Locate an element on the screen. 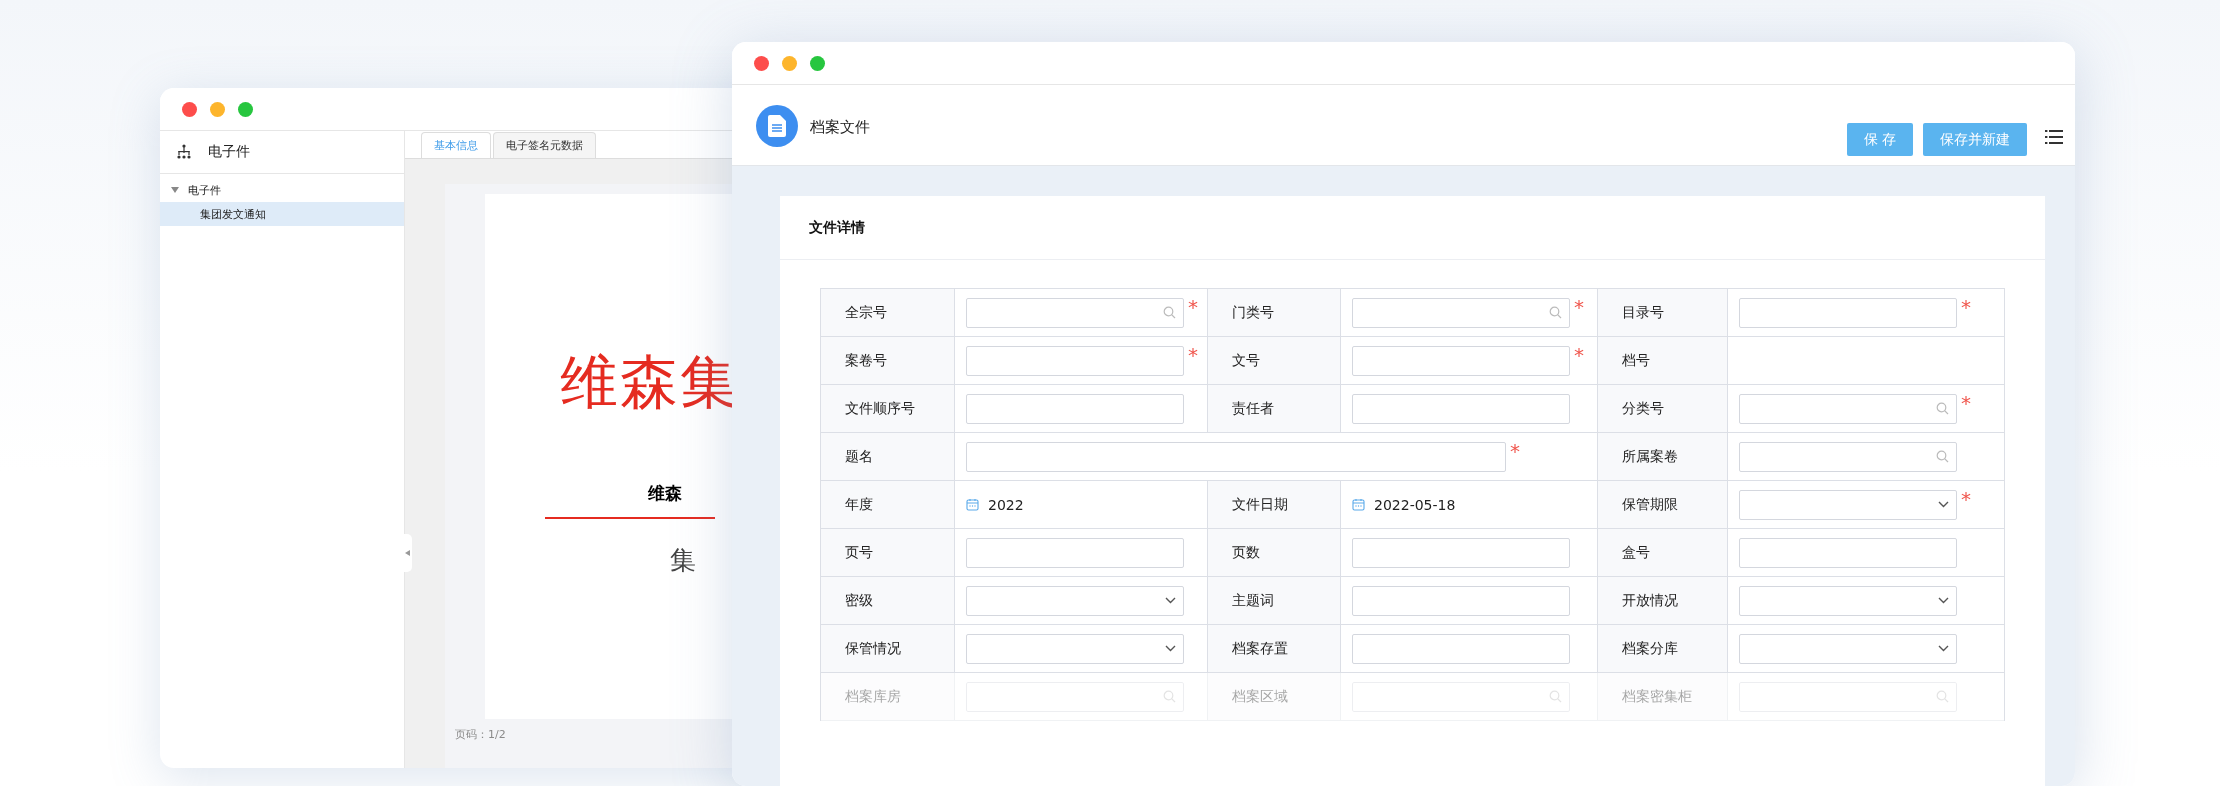  field-label: 主题词 is located at coordinates (1274, 600).